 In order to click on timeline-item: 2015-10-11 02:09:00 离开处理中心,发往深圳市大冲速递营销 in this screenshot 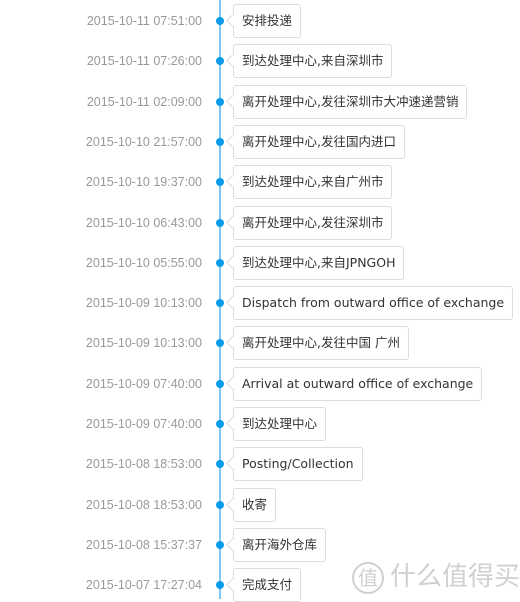, I will do `click(260, 101)`.